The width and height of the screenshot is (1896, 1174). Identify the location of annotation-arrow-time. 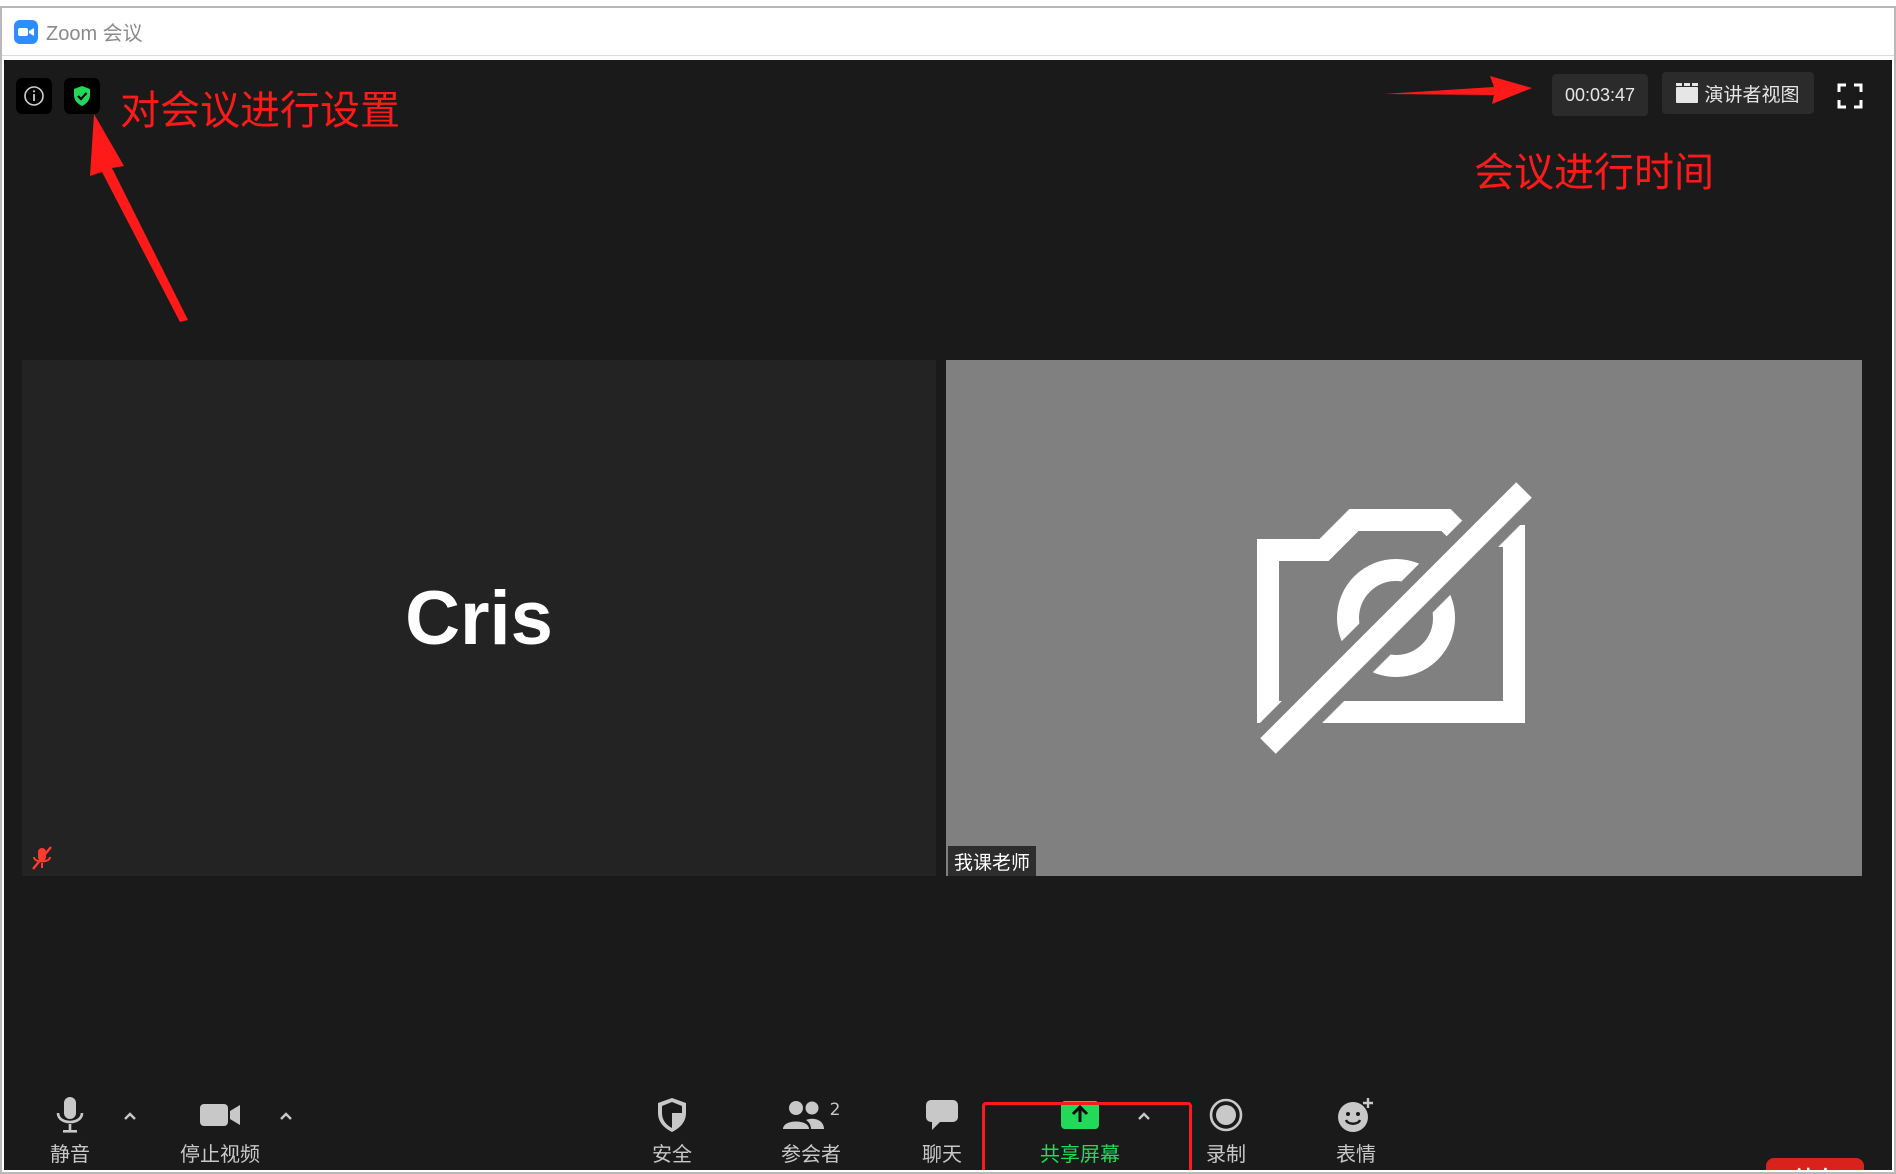
(1458, 90).